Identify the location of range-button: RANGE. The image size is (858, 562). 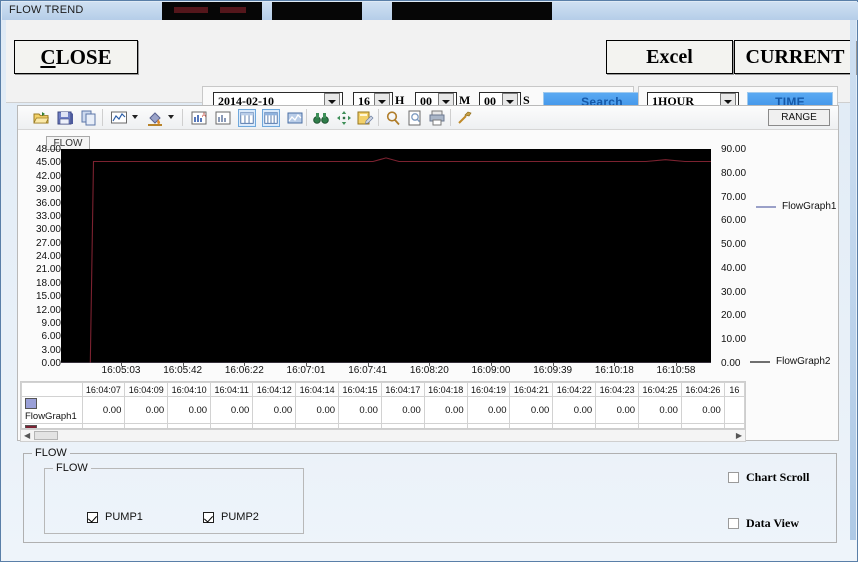
(799, 117).